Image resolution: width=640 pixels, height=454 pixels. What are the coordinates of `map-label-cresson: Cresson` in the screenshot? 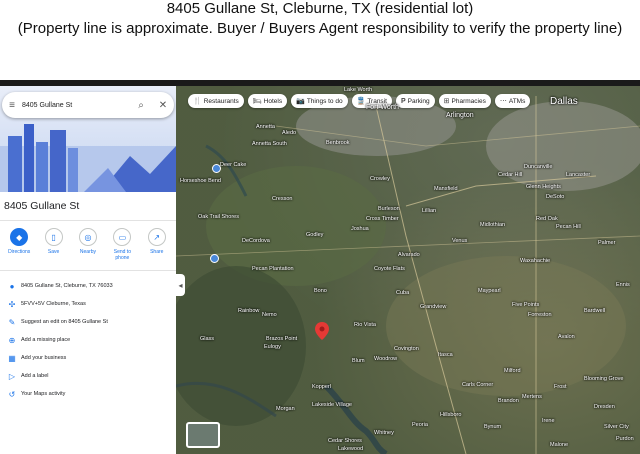 It's located at (282, 199).